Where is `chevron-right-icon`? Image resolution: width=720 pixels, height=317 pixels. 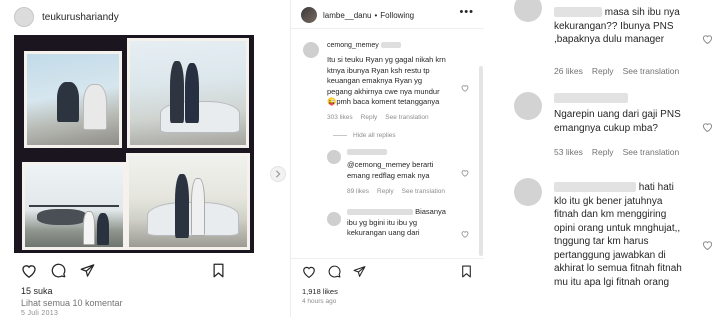 chevron-right-icon is located at coordinates (278, 174).